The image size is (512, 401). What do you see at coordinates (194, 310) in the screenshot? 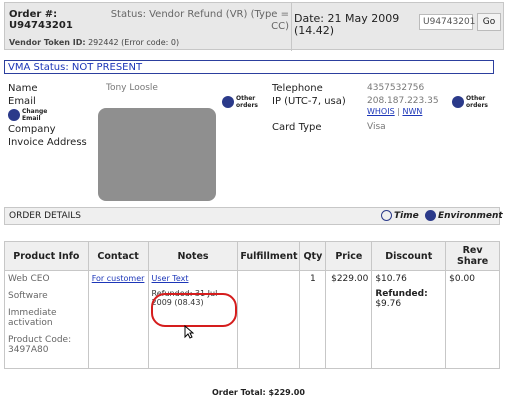
I see `refund-highlight-ellipse` at bounding box center [194, 310].